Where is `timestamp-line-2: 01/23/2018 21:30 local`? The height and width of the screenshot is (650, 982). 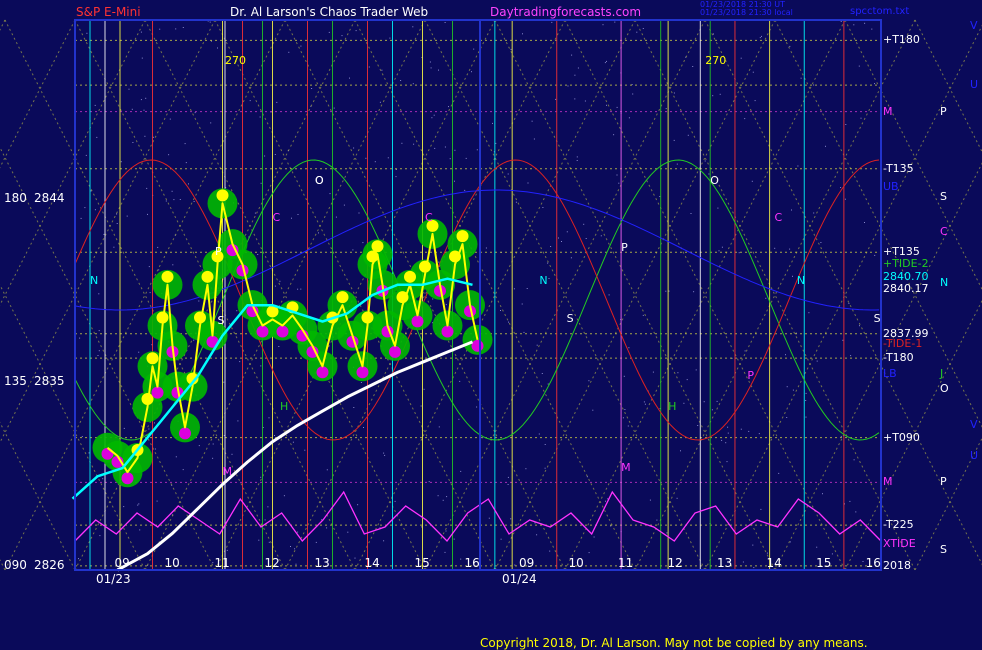 timestamp-line-2: 01/23/2018 21:30 local is located at coordinates (746, 12).